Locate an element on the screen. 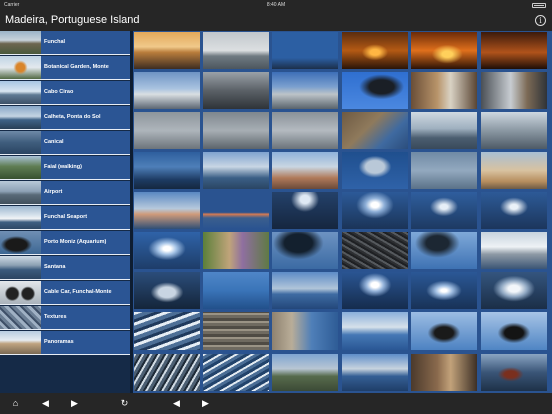 Image resolution: width=552 pixels, height=414 pixels. sidebar-item-textures: Textures is located at coordinates (65, 318).